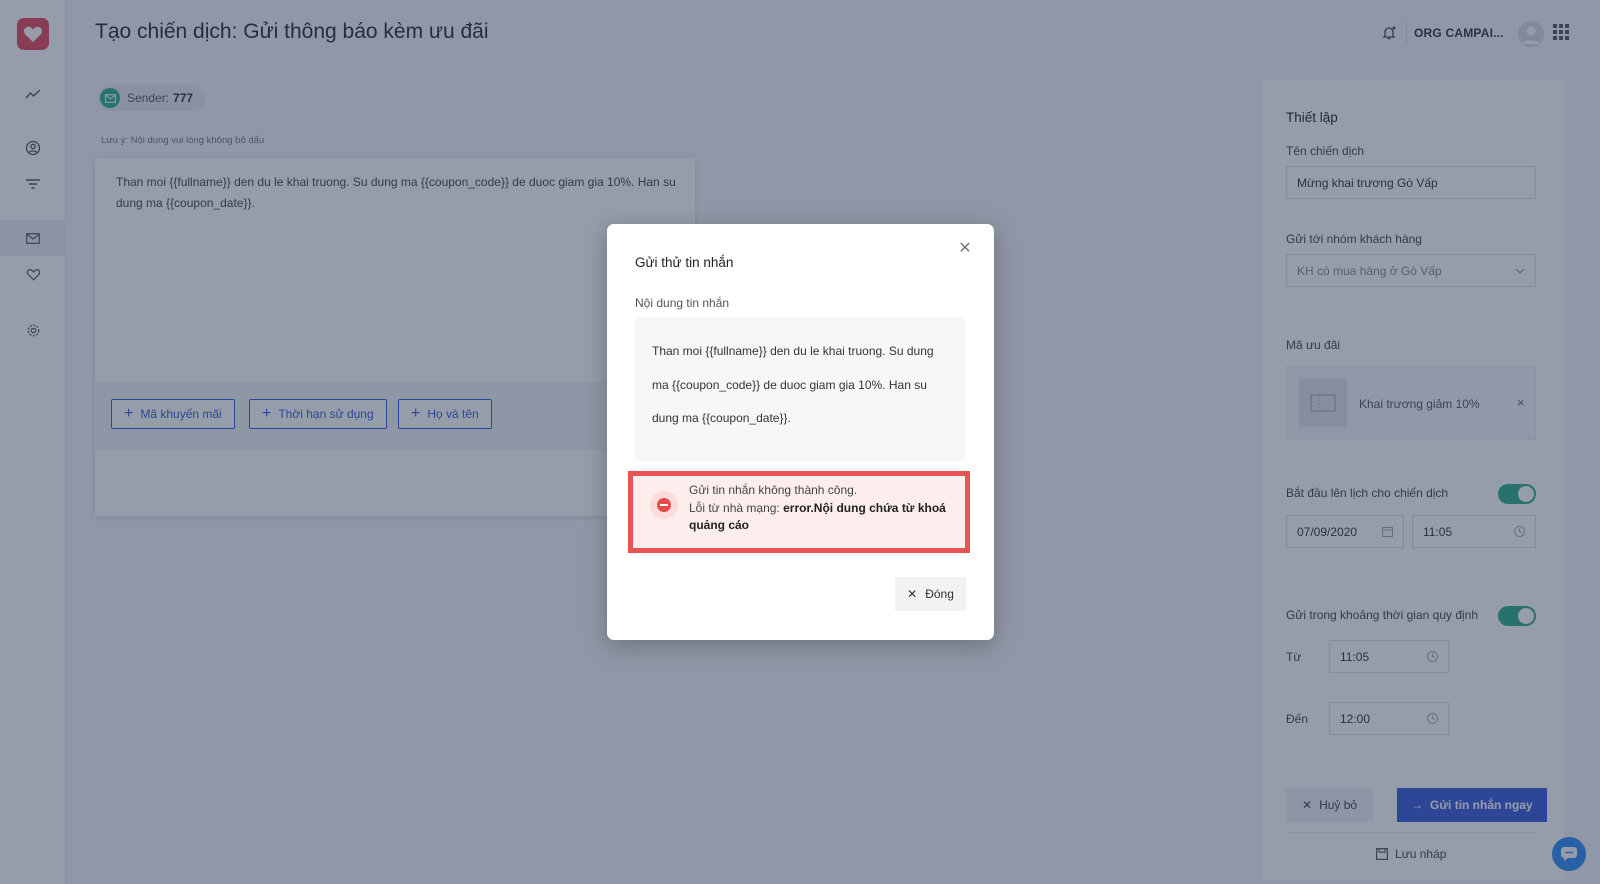 The width and height of the screenshot is (1600, 884). Describe the element at coordinates (734, 507) in the screenshot. I see `error-prefix: Lỗi từ nhà mạng:` at that location.